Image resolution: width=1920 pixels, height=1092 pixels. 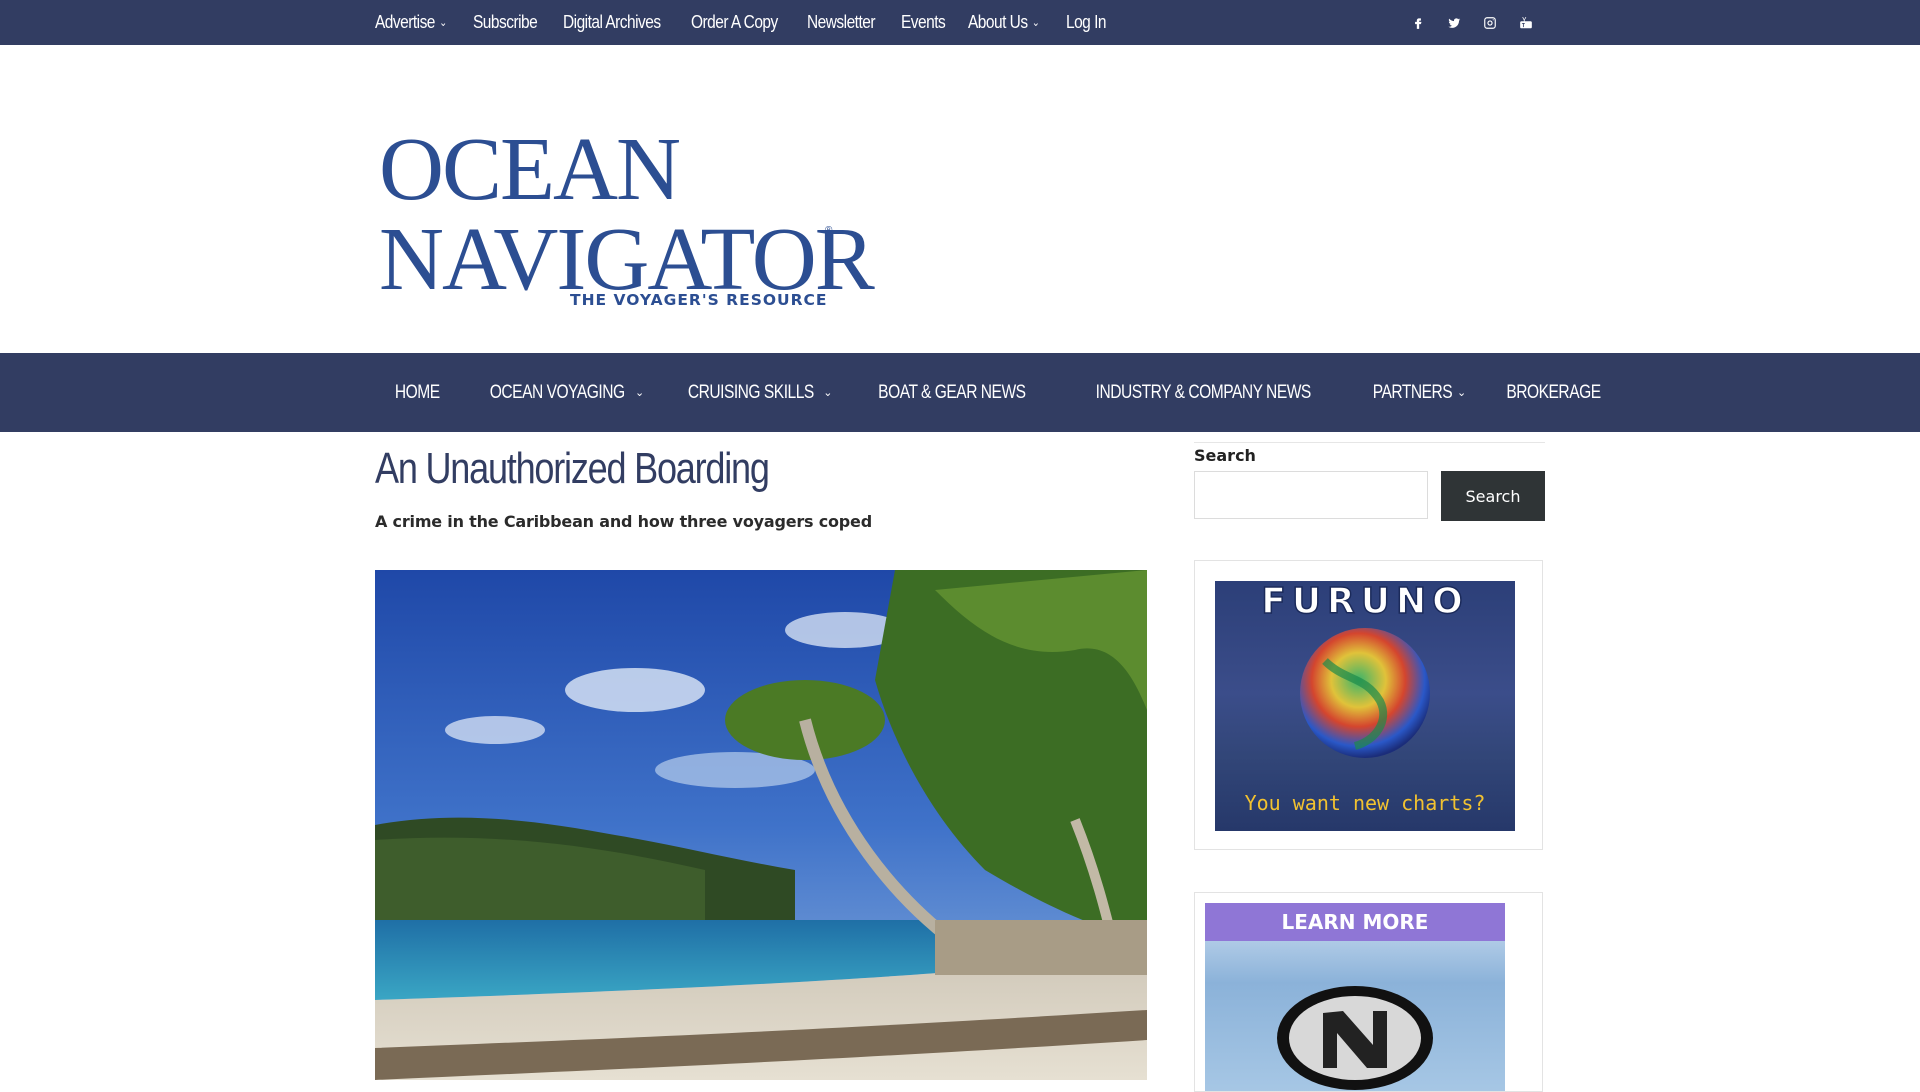 I want to click on top-link-advertise: Advertise ⌄, so click(x=411, y=22).